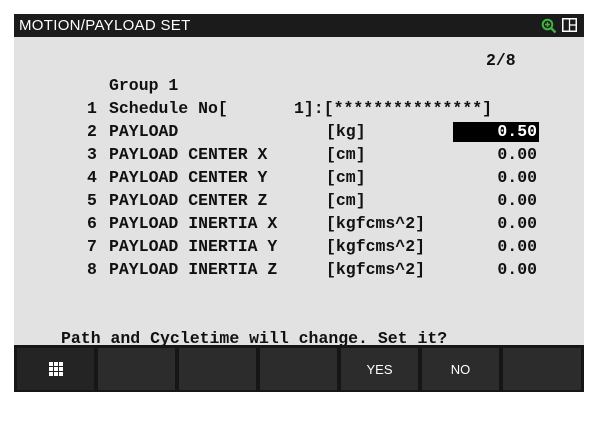 This screenshot has width=600, height=435. What do you see at coordinates (496, 178) in the screenshot?
I see `center-y-value-field: 0.00` at bounding box center [496, 178].